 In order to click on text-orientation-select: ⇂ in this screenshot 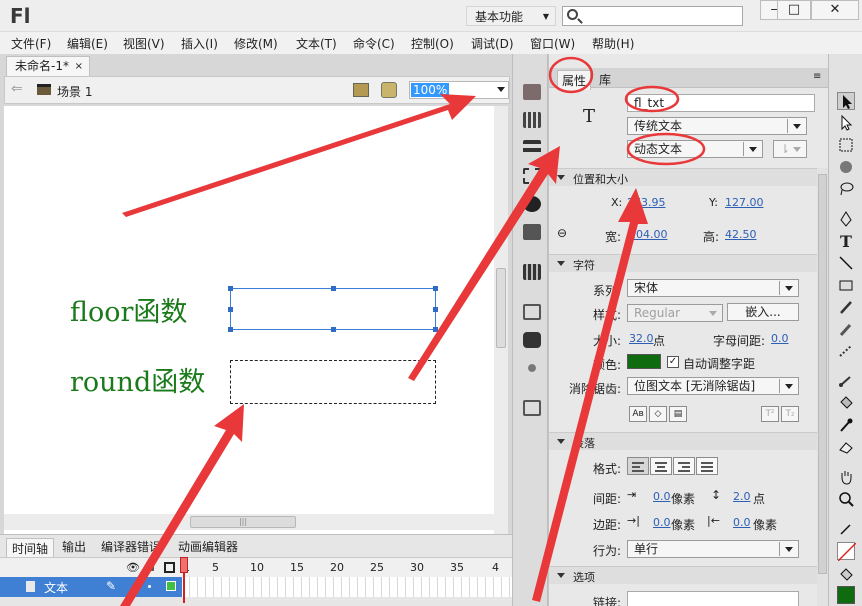, I will do `click(790, 149)`.